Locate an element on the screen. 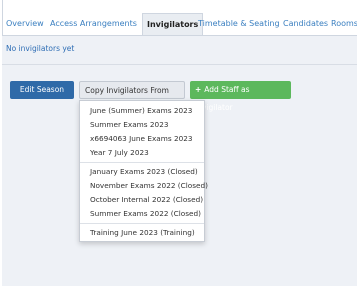 Image resolution: width=357 pixels, height=286 pixels. dropdown-item: Summer Exams 2023 is located at coordinates (129, 124).